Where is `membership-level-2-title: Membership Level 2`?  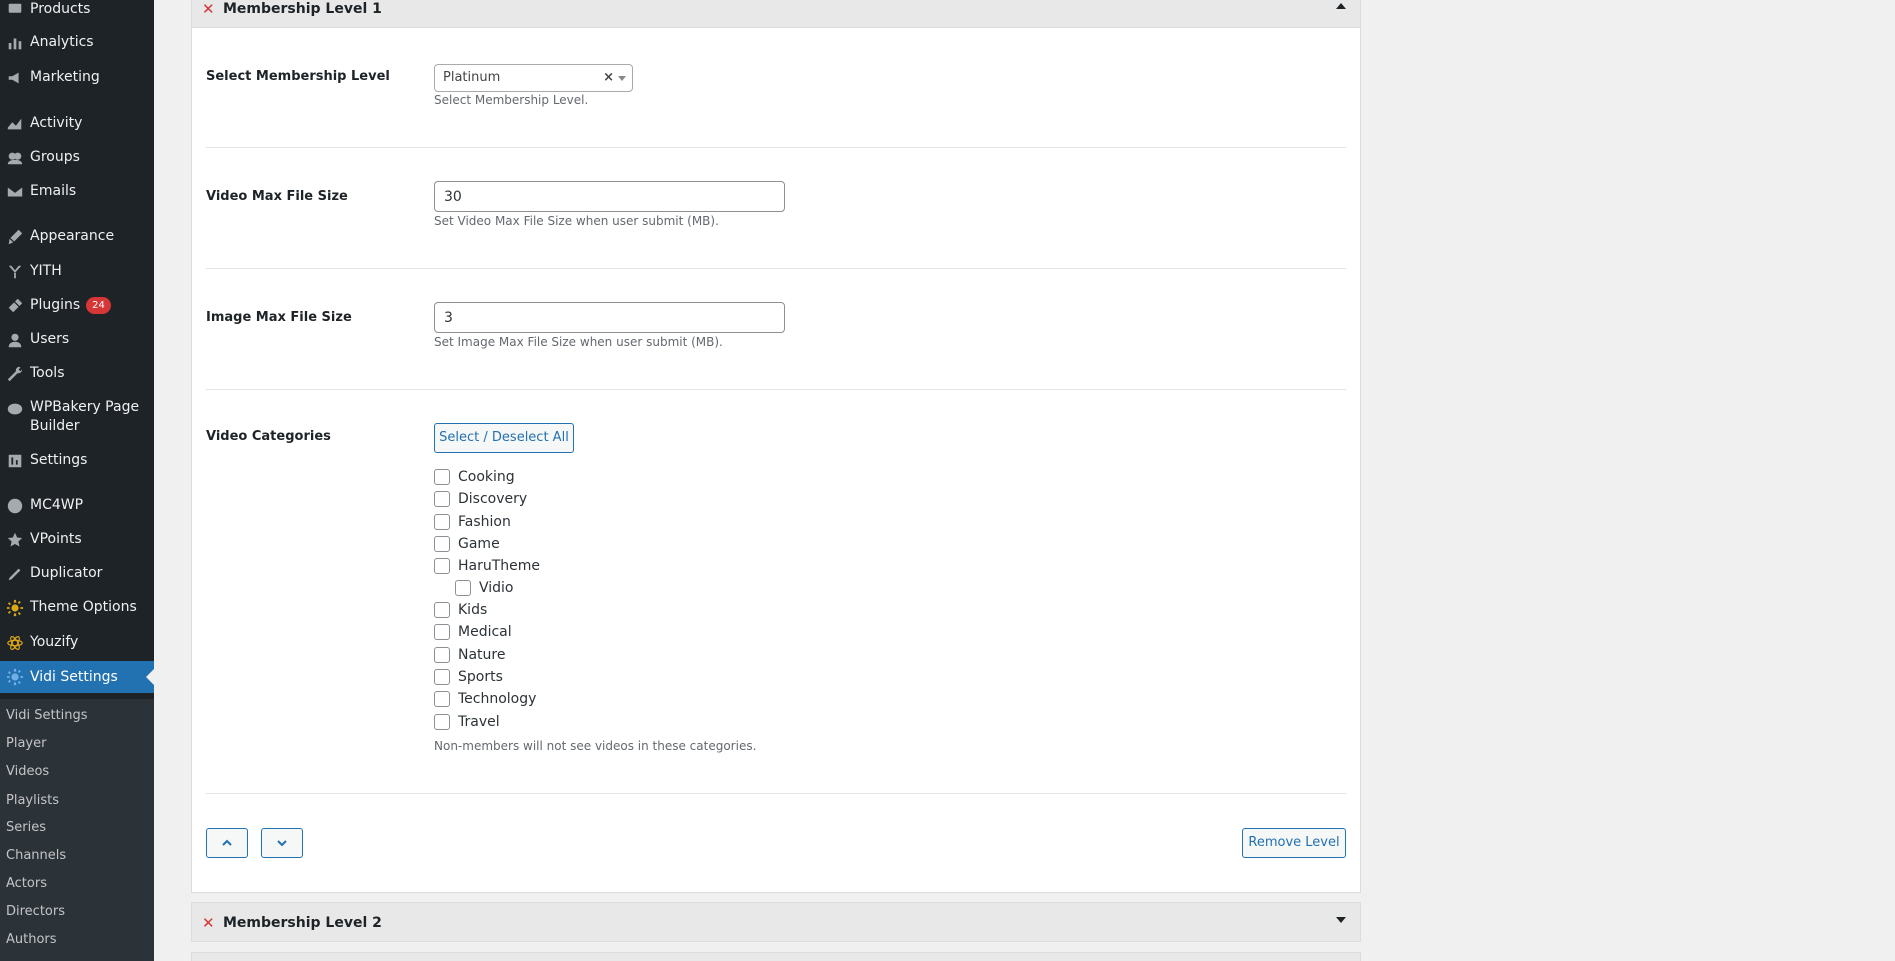 membership-level-2-title: Membership Level 2 is located at coordinates (302, 923).